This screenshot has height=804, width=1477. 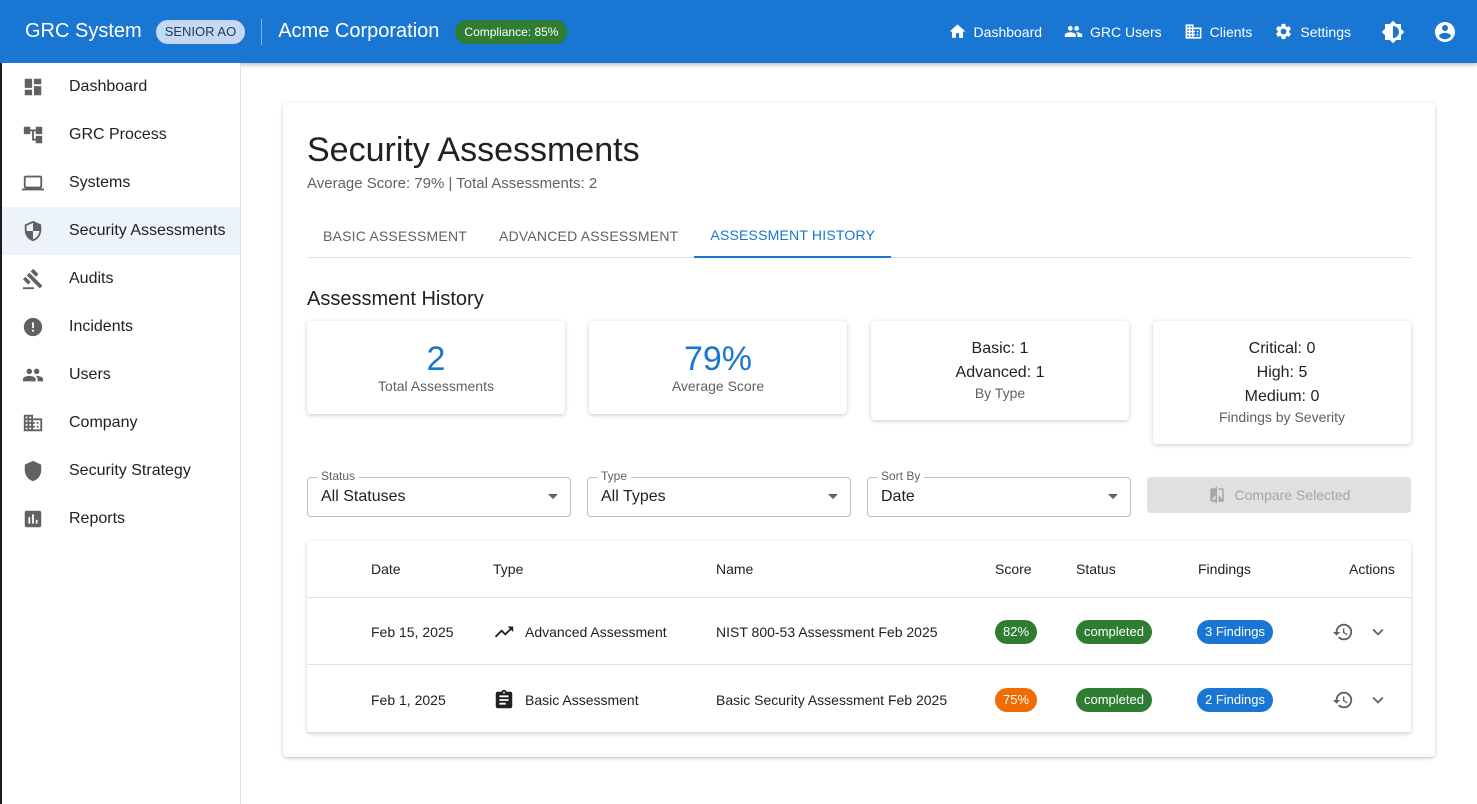 I want to click on sidebar-item-label: GRC Process, so click(x=118, y=134).